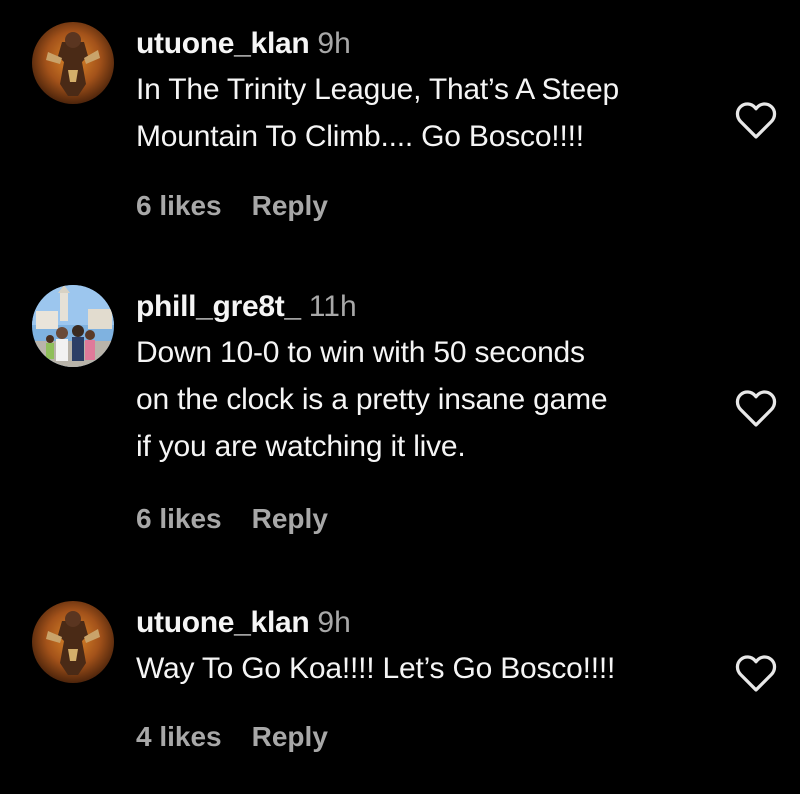 Image resolution: width=800 pixels, height=794 pixels. Describe the element at coordinates (360, 352) in the screenshot. I see `comment-text-line: Down 10-0 to win with 50 seconds` at that location.